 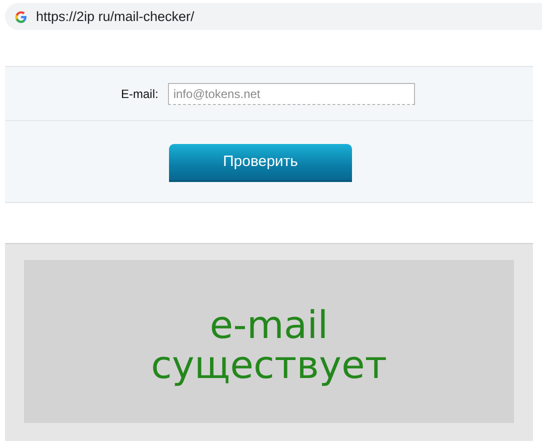 What do you see at coordinates (21, 16) in the screenshot?
I see `google-icon` at bounding box center [21, 16].